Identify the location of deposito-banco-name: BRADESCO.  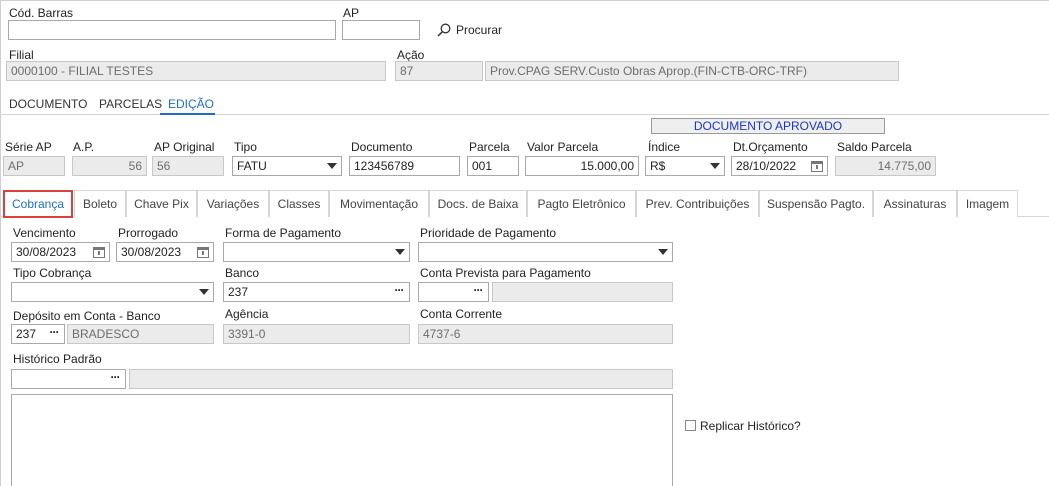
(140, 334).